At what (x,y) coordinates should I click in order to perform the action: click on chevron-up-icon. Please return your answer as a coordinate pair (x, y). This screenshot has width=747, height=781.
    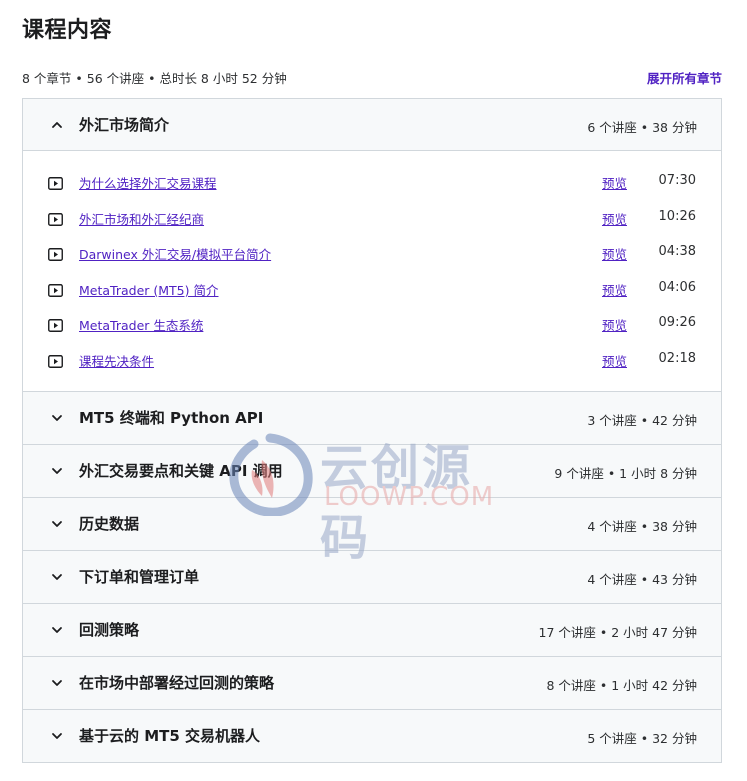
    Looking at the image, I should click on (57, 125).